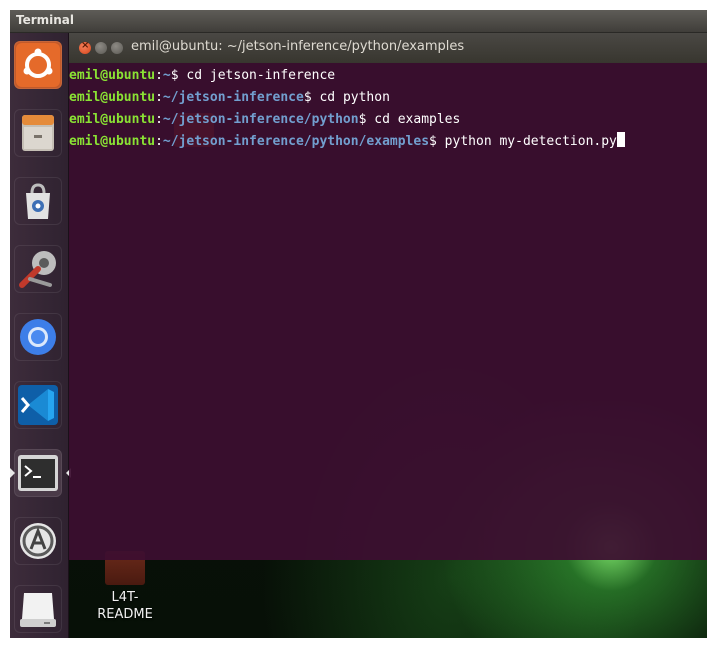 This screenshot has height=647, width=709. I want to click on top-panel: Terminal, so click(358, 21).